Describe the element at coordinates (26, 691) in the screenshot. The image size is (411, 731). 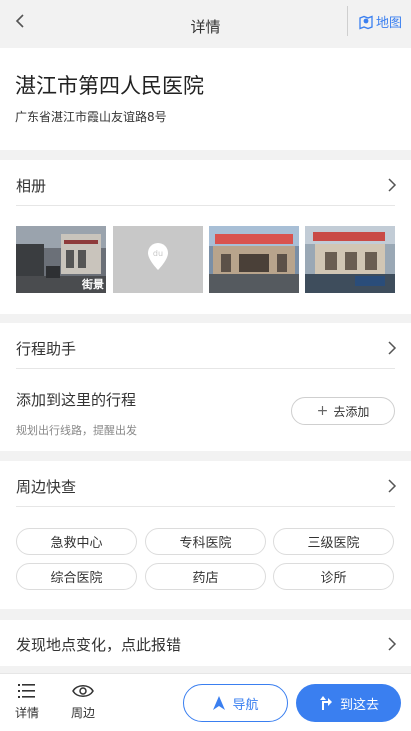
I see `list-icon` at that location.